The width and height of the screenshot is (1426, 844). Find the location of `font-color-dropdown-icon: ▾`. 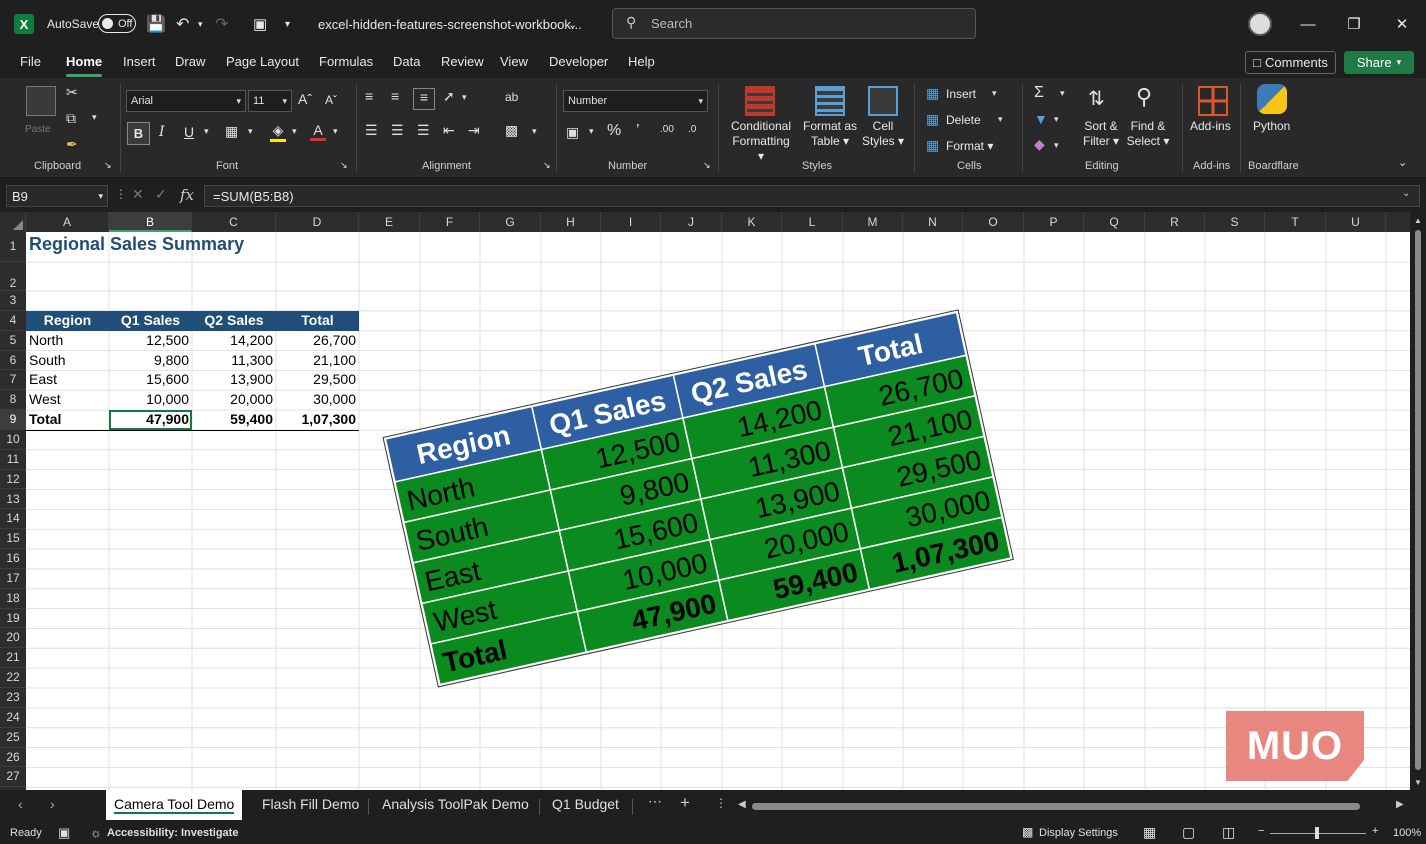

font-color-dropdown-icon: ▾ is located at coordinates (335, 131).